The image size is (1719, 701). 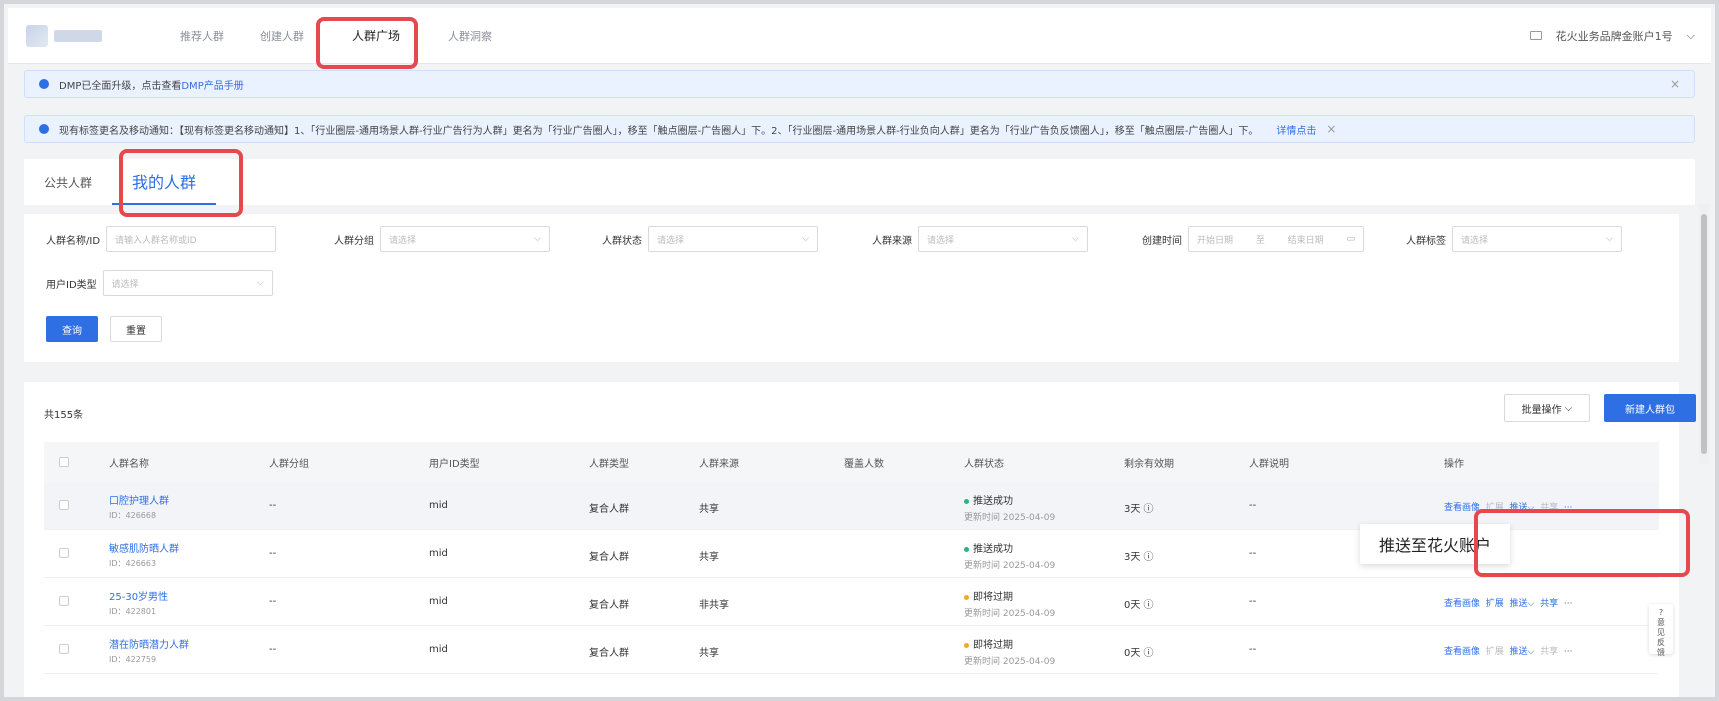 I want to click on nav-item-square: 人群广场, so click(x=376, y=35).